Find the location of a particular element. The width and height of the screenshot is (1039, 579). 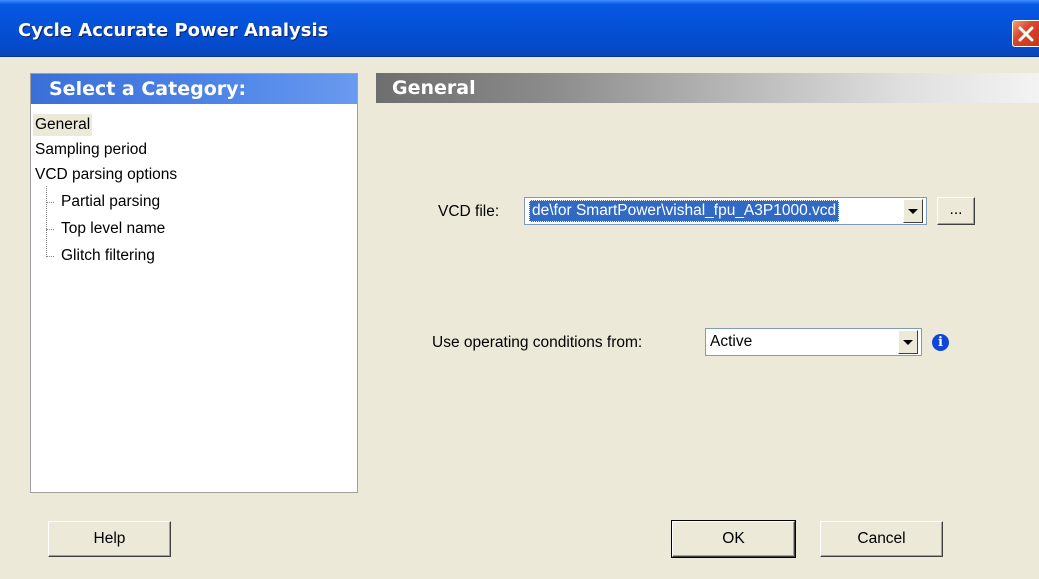

ok-button: OK is located at coordinates (733, 539).